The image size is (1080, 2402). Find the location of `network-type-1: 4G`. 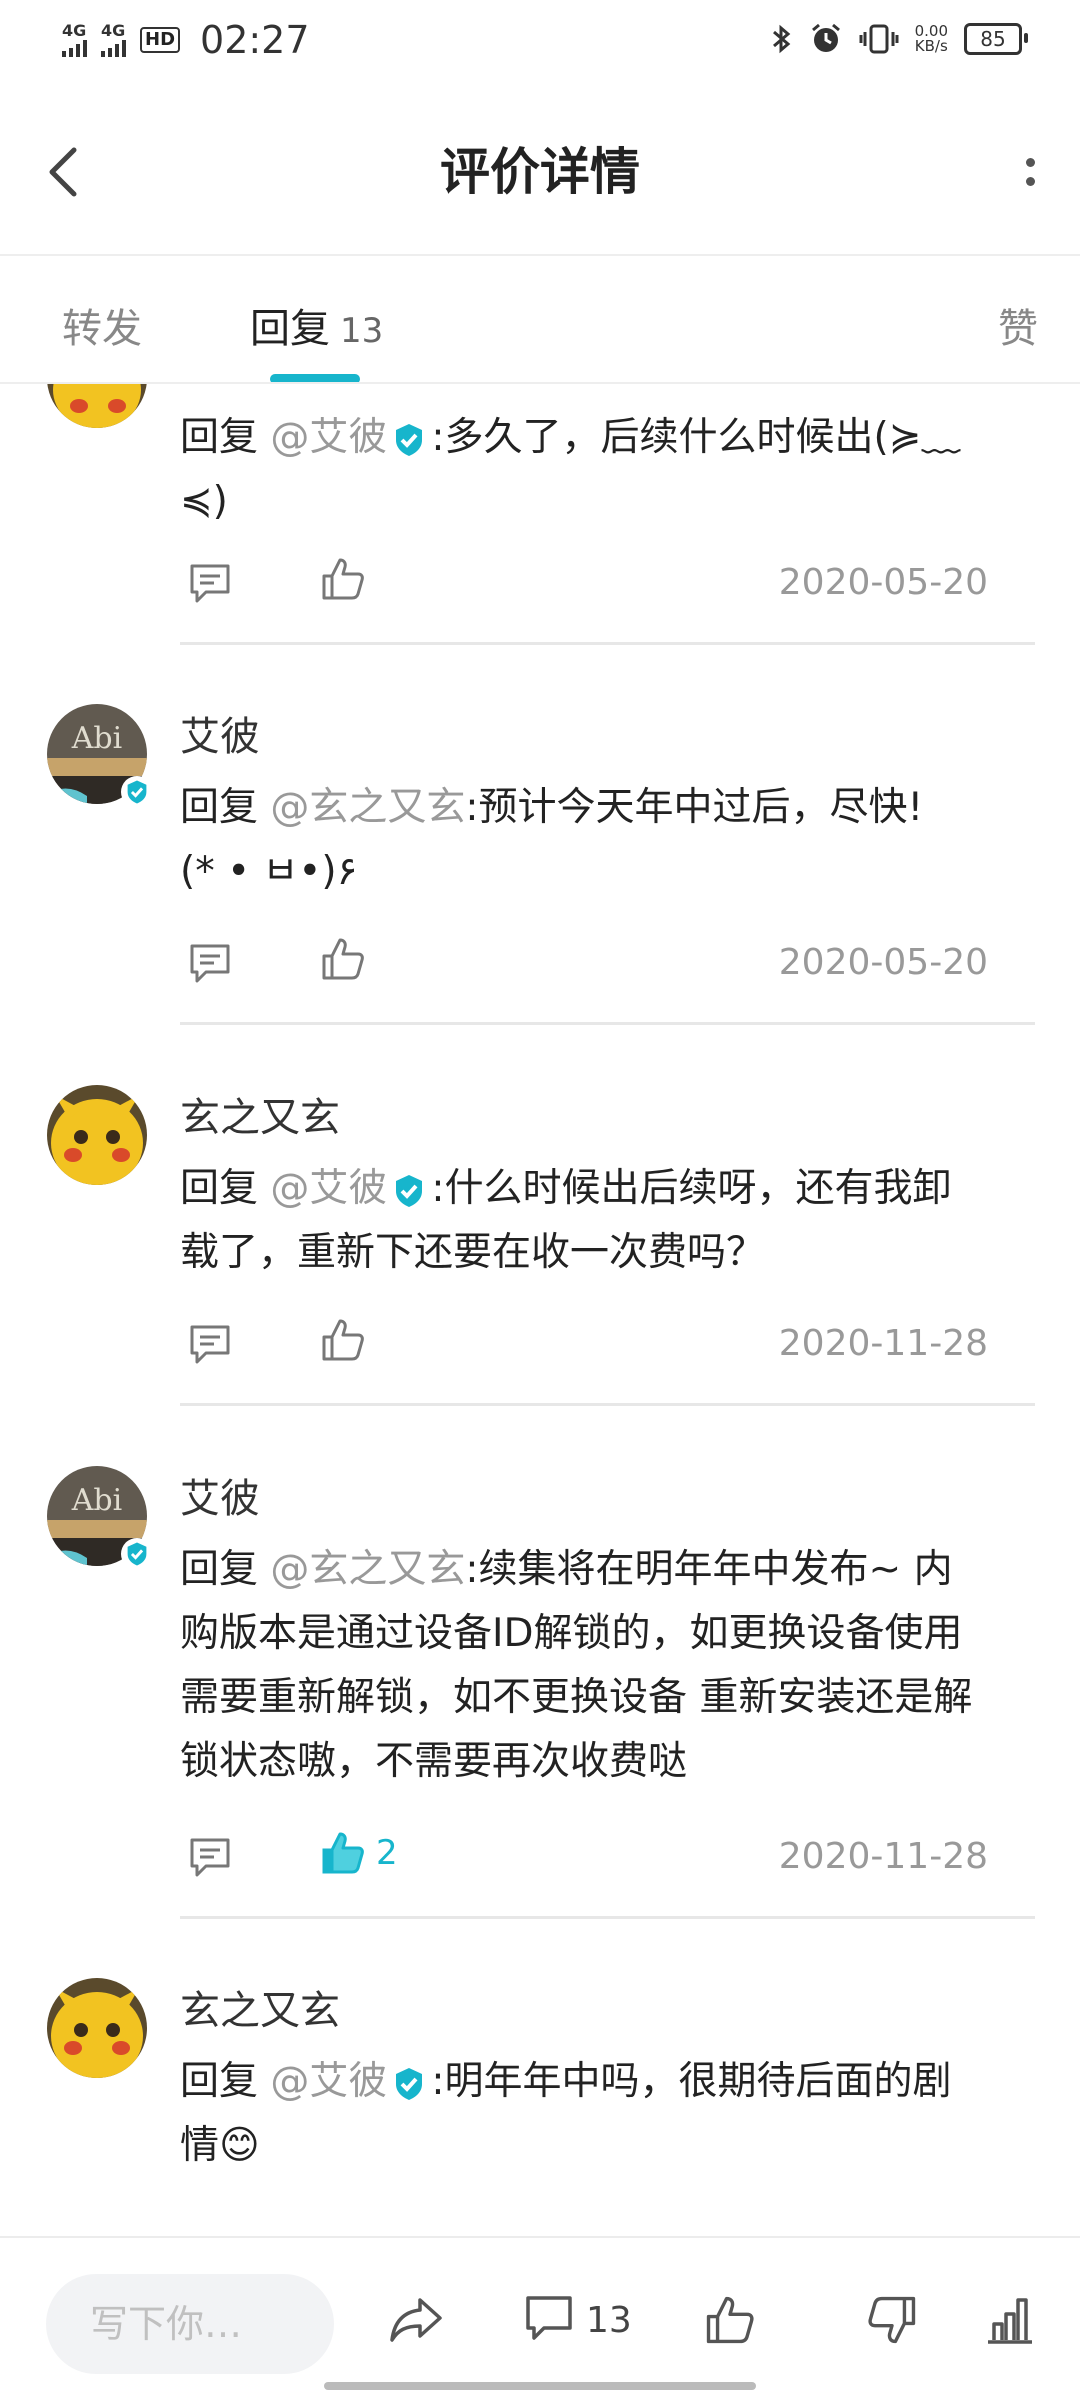

network-type-1: 4G is located at coordinates (74, 30).